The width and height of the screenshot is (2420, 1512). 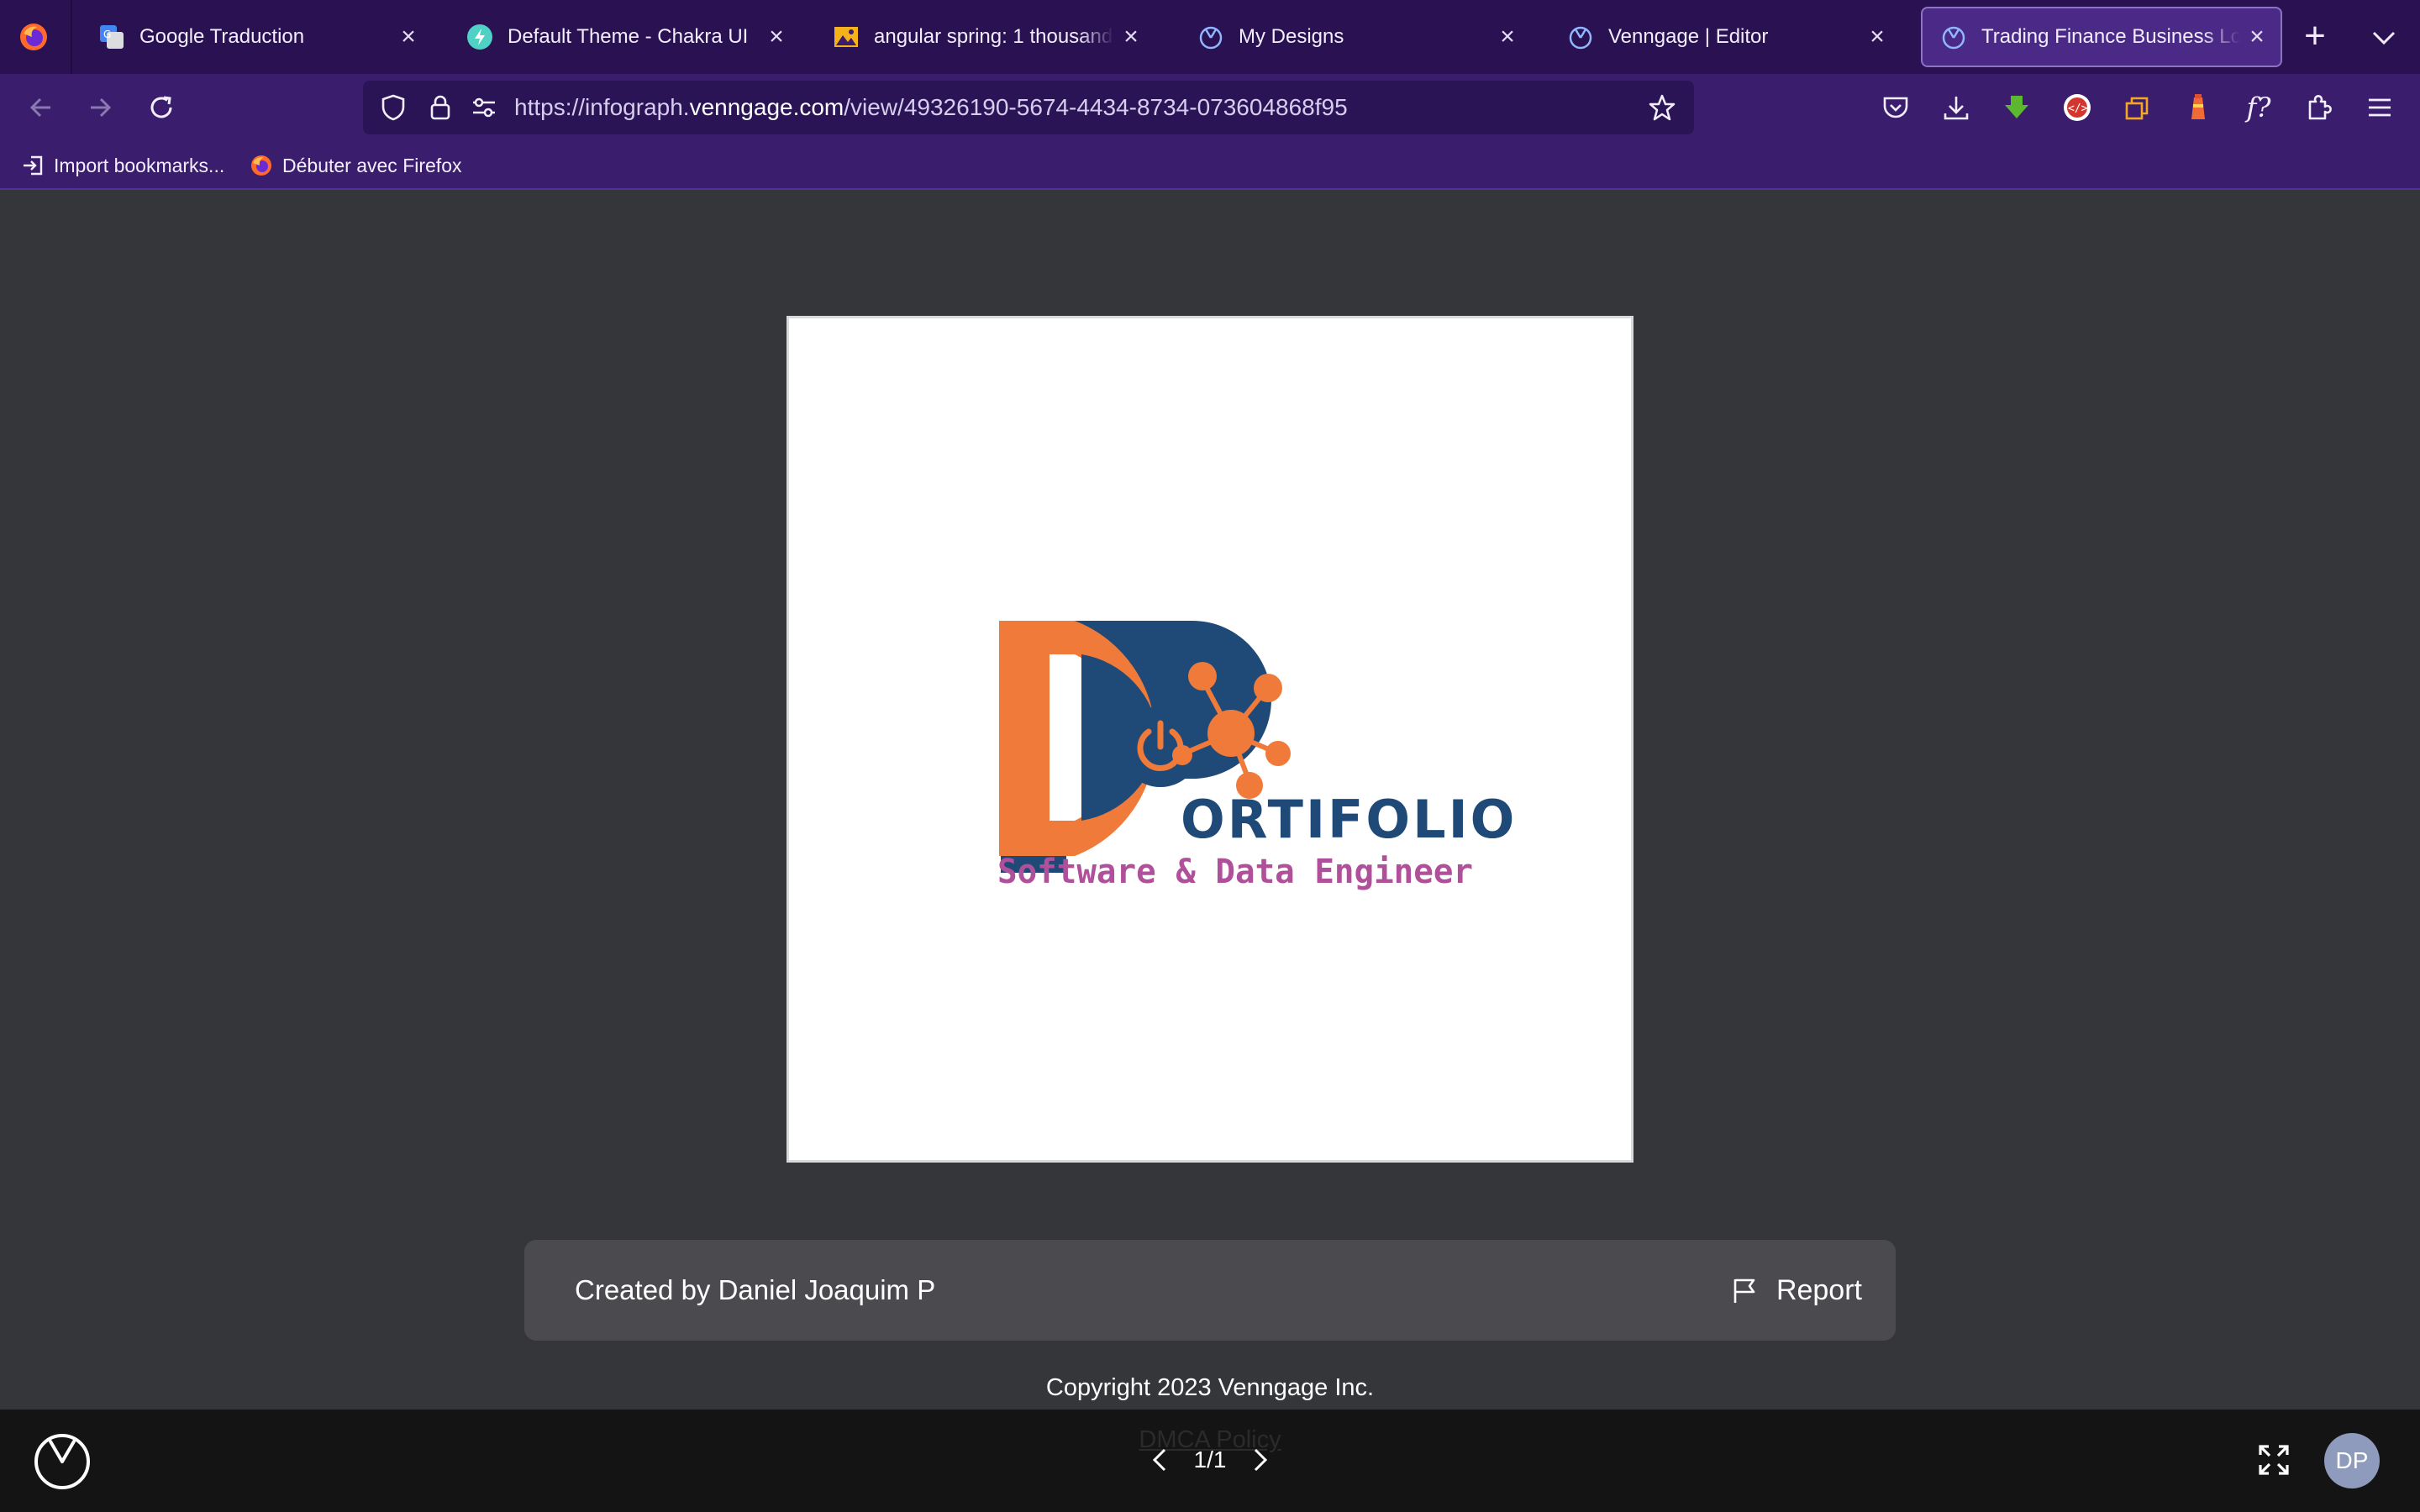 I want to click on tab-title: Google Traduction, so click(x=222, y=36).